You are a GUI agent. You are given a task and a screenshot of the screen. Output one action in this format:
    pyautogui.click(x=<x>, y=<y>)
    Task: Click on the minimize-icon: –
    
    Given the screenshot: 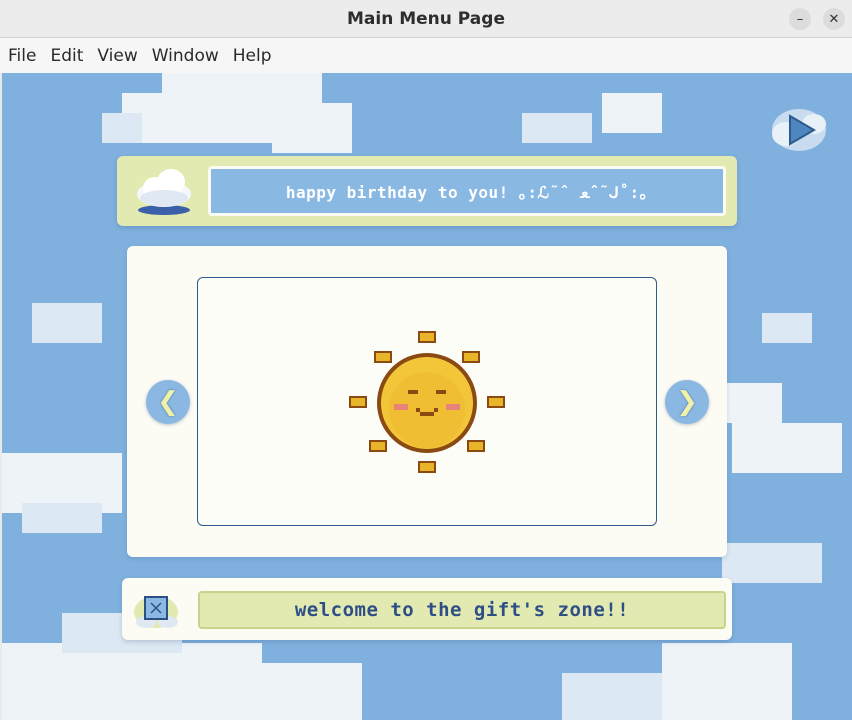 What is the action you would take?
    pyautogui.click(x=800, y=19)
    